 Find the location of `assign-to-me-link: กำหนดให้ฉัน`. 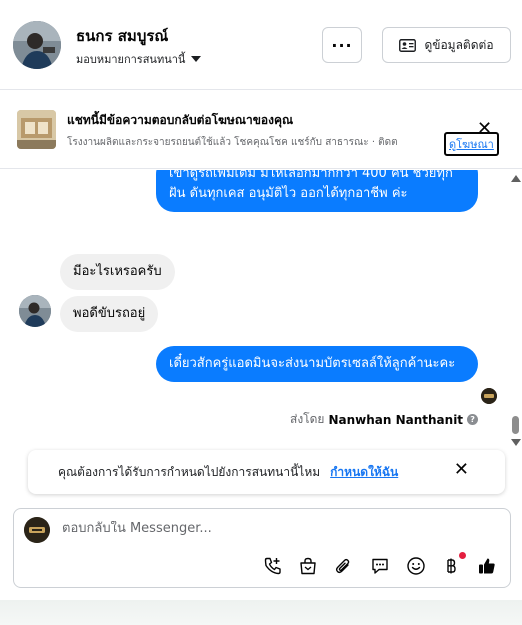

assign-to-me-link: กำหนดให้ฉัน is located at coordinates (364, 472).